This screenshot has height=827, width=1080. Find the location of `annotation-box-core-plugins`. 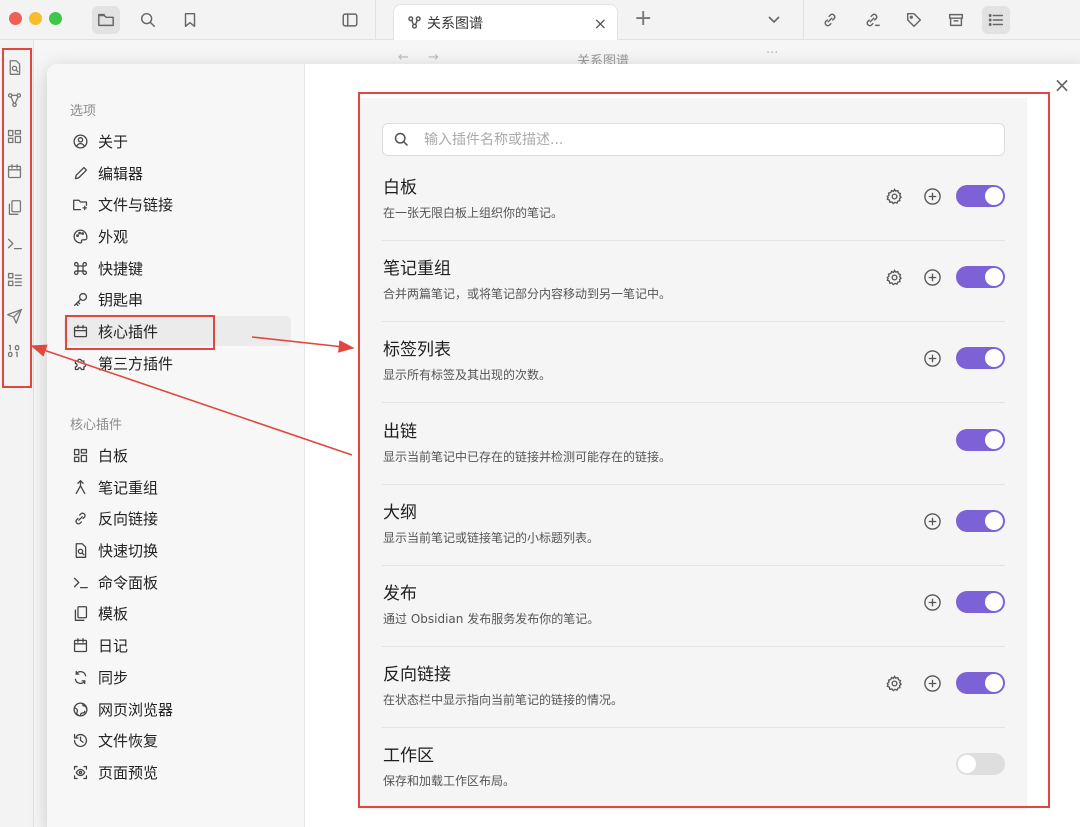

annotation-box-core-plugins is located at coordinates (140, 332).